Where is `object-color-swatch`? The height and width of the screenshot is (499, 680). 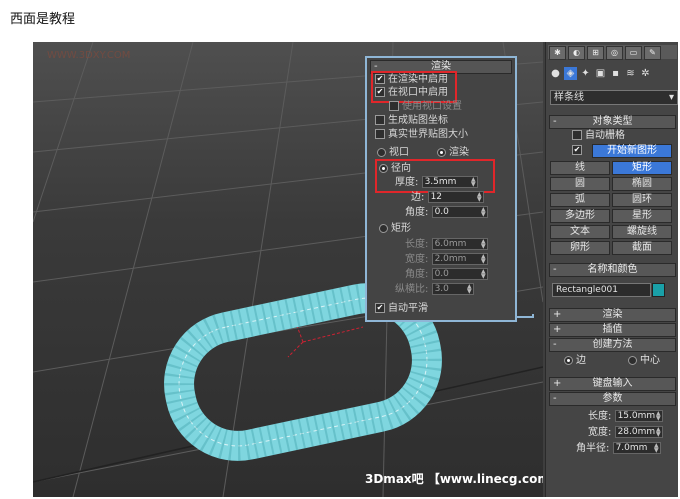
object-color-swatch is located at coordinates (658, 290).